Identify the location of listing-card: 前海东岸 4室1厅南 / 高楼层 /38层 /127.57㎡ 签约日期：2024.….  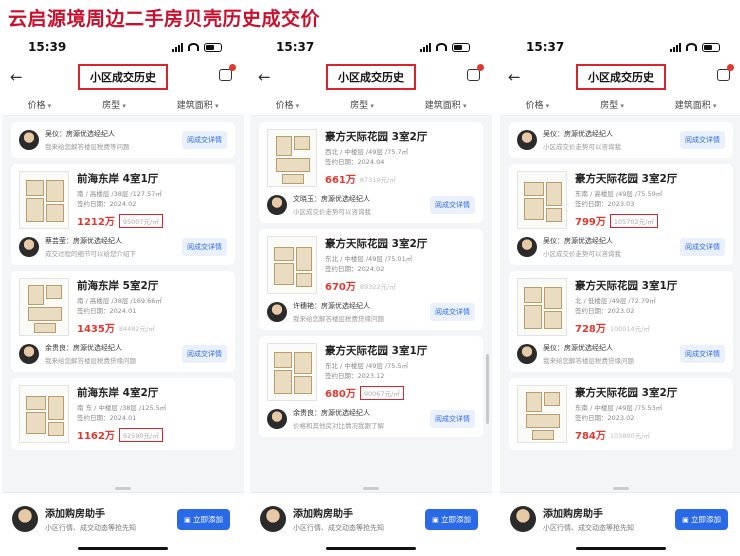
(123, 214).